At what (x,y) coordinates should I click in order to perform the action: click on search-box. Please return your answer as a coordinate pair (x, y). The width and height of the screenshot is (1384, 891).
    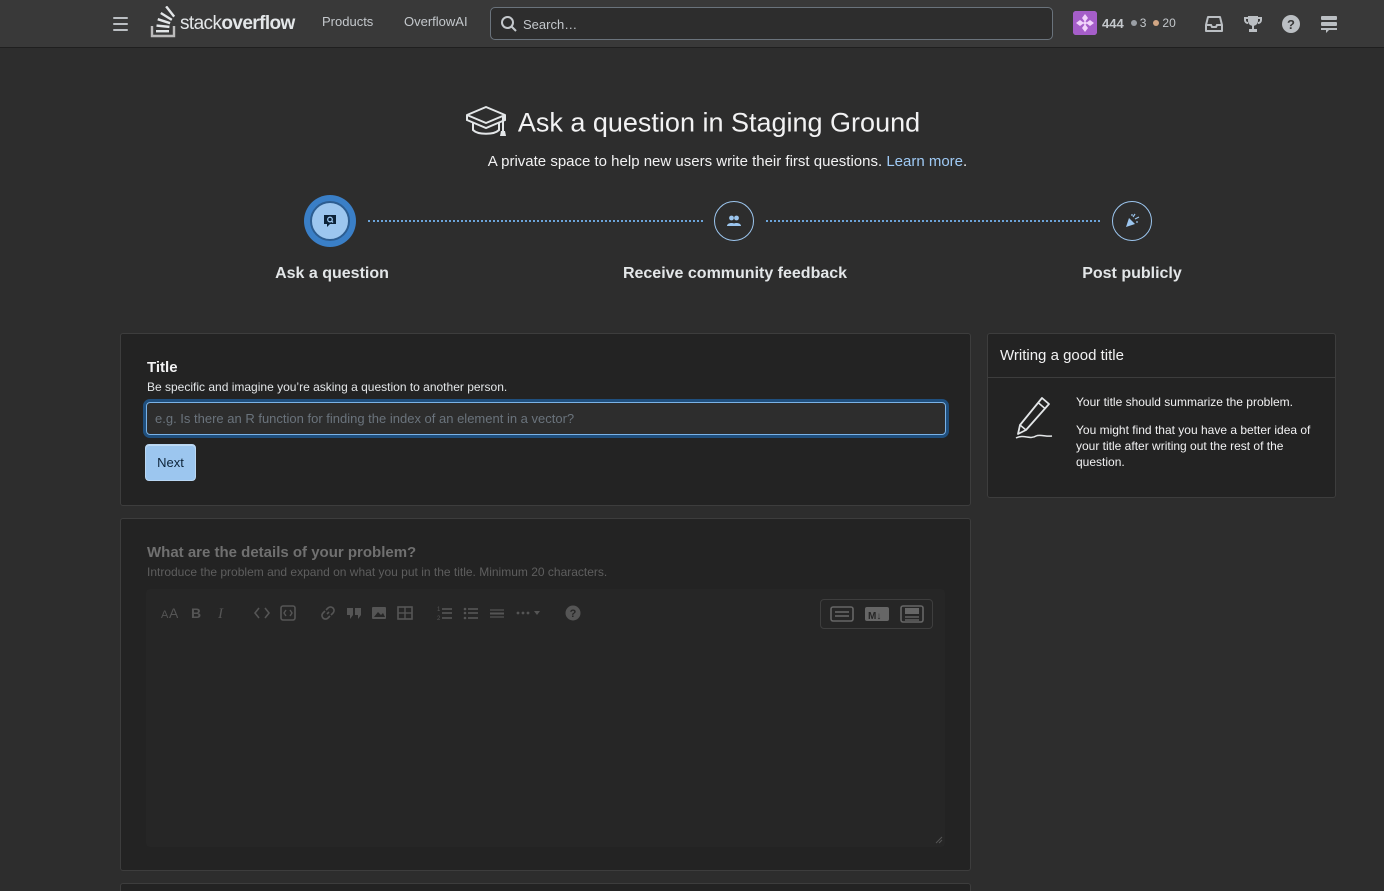
    Looking at the image, I should click on (771, 23).